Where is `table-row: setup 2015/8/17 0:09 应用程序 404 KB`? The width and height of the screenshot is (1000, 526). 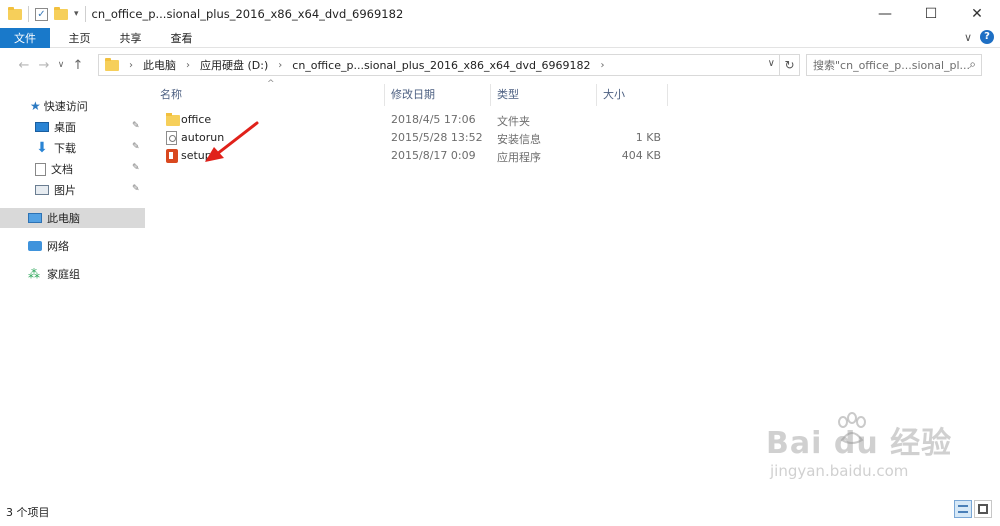 table-row: setup 2015/8/17 0:09 应用程序 404 KB is located at coordinates (415, 156).